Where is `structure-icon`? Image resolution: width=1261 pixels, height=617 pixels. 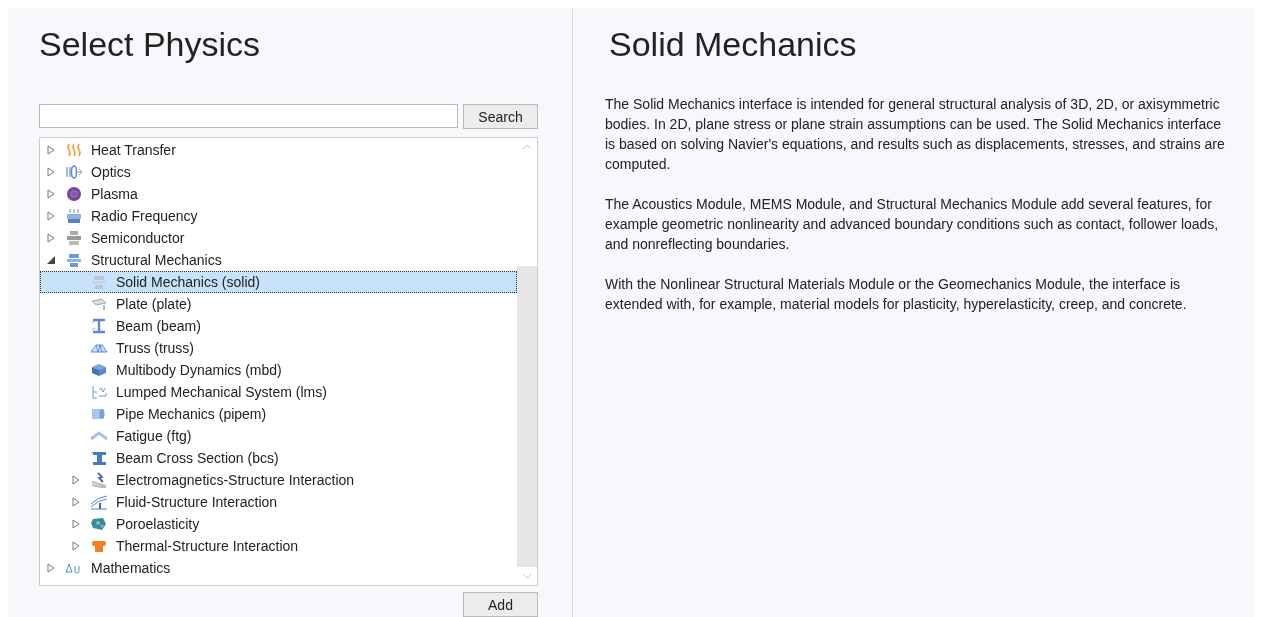
structure-icon is located at coordinates (74, 260).